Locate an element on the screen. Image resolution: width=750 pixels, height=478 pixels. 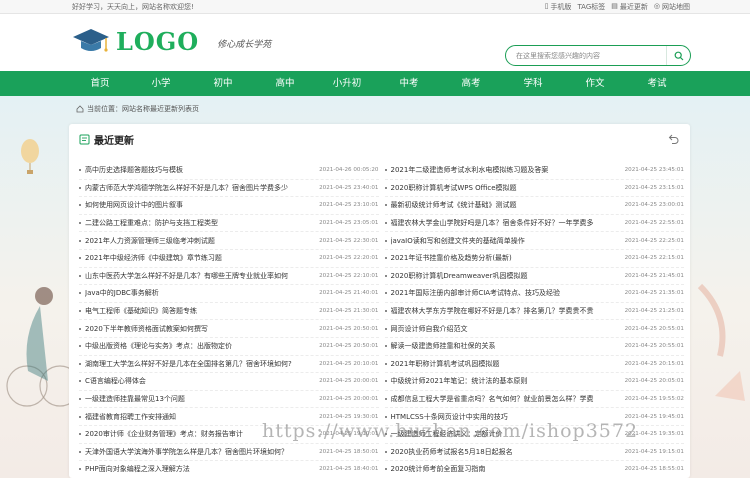
list-item: 一级建造师挂靠最常见13个问题 2021-04-25 20:00:01 is located at coordinates (229, 400).